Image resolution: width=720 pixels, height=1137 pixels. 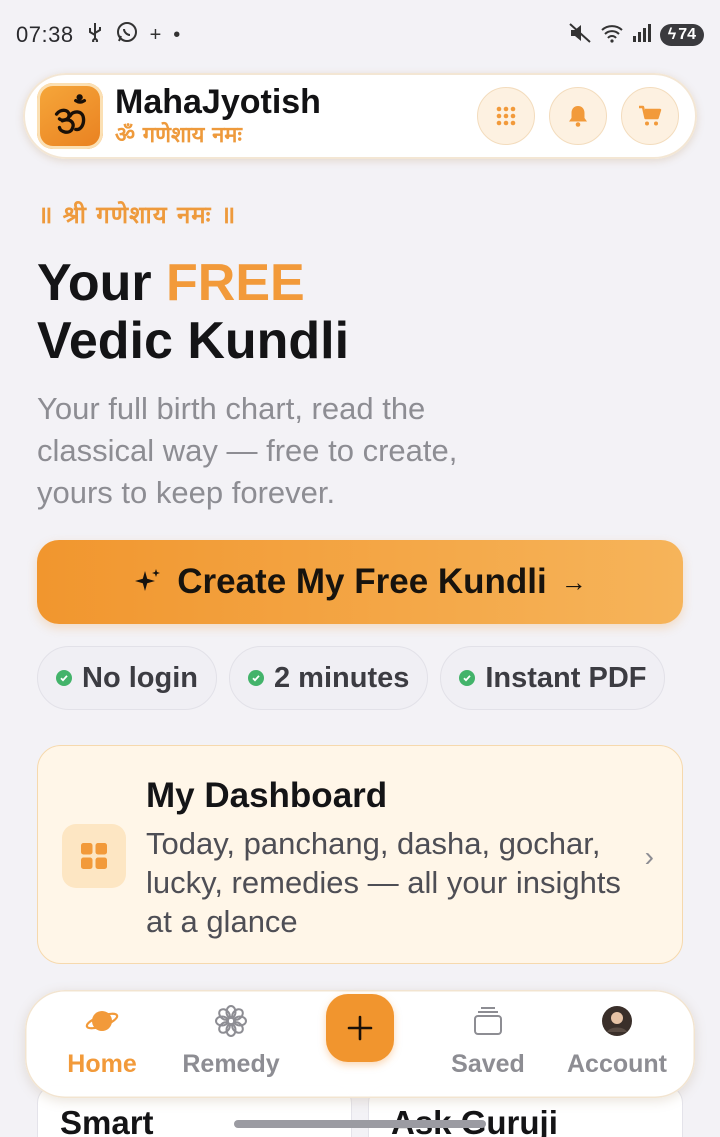 I want to click on notifications-button, so click(x=578, y=116).